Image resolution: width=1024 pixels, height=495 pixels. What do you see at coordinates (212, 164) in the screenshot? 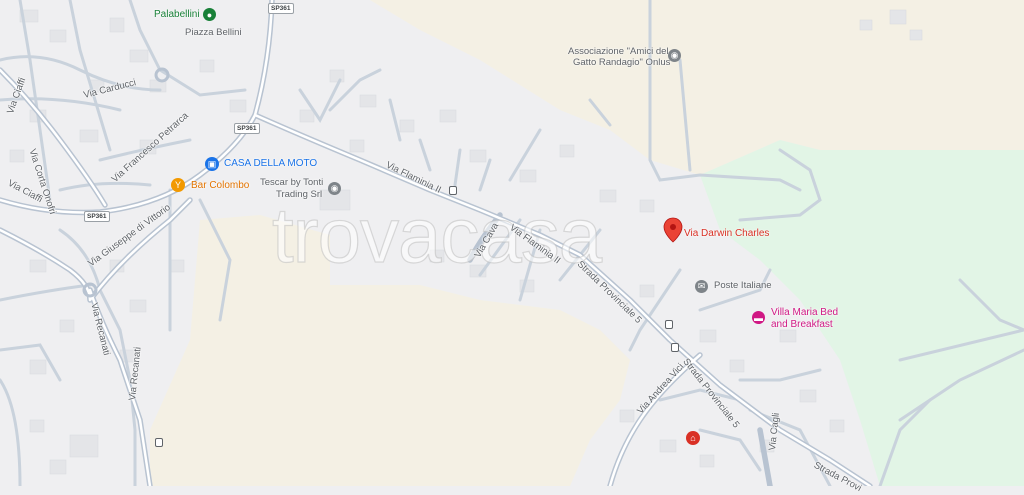
I see `shopping-bag-icon: ▣` at bounding box center [212, 164].